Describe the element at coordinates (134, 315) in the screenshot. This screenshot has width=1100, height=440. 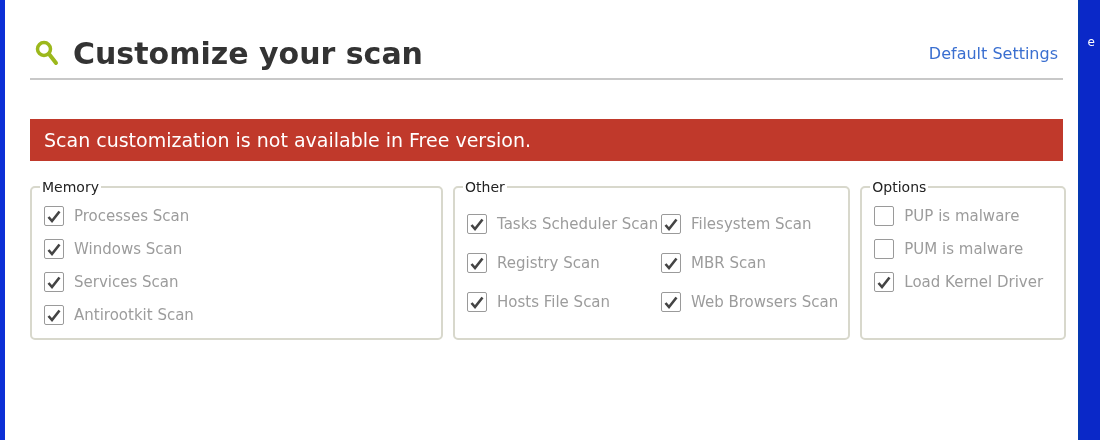
I see `checkbox-label: Antirootkit Scan` at that location.